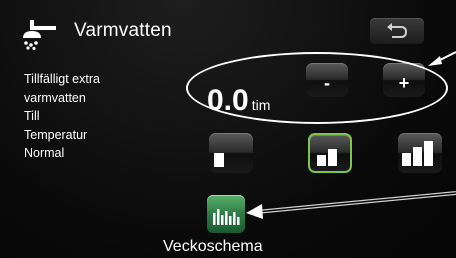 The image size is (456, 258). I want to click on temperature-level-high-icon, so click(417, 153).